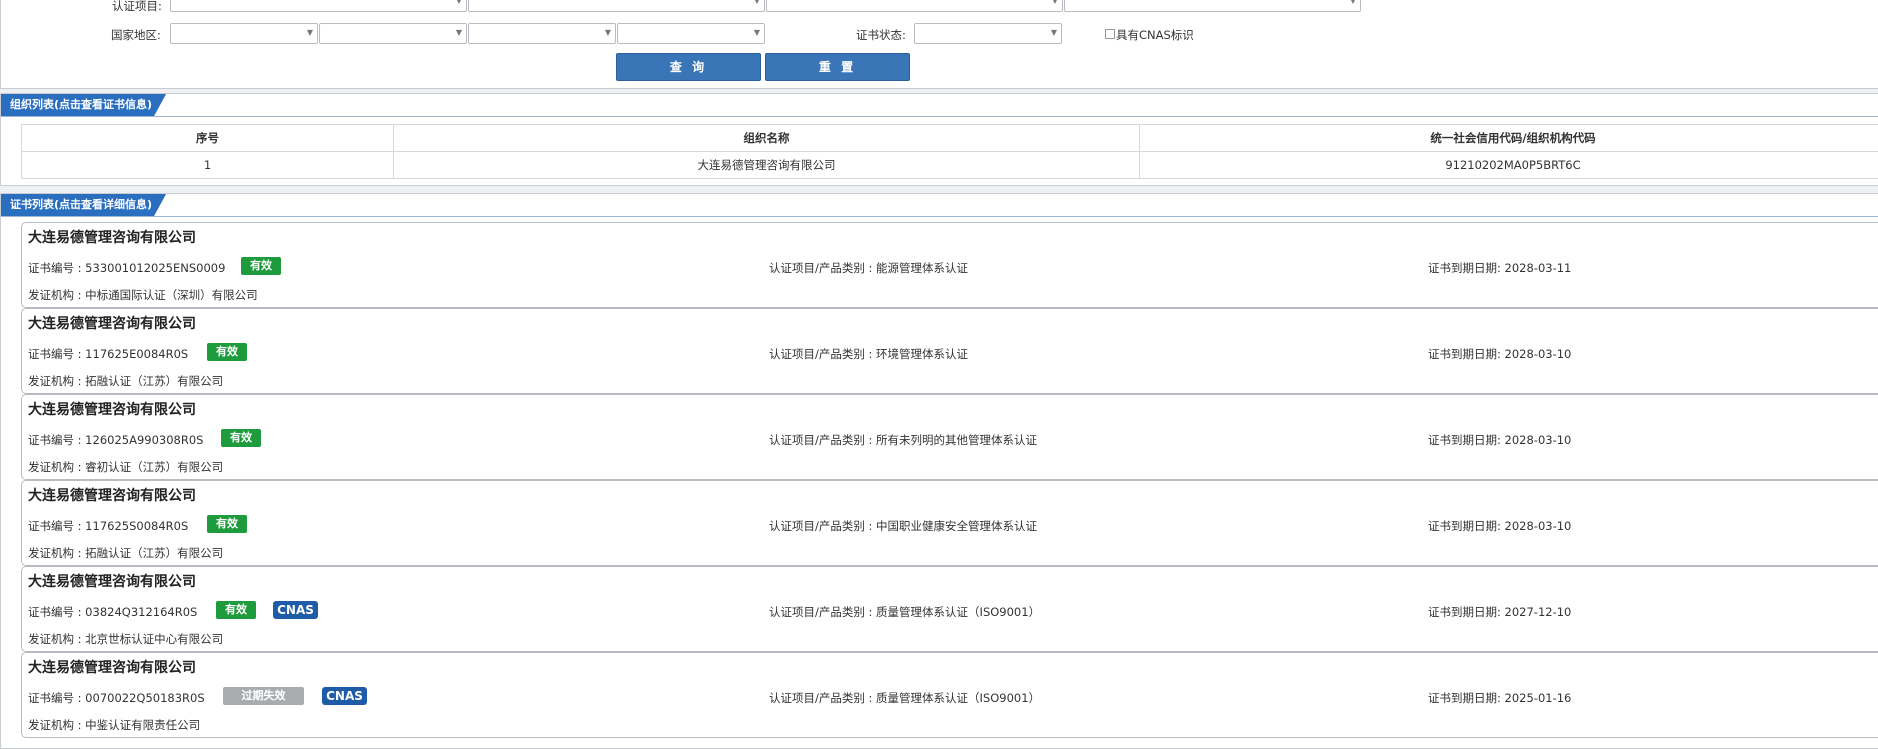  What do you see at coordinates (207, 138) in the screenshot?
I see `col-header-index: 序号` at bounding box center [207, 138].